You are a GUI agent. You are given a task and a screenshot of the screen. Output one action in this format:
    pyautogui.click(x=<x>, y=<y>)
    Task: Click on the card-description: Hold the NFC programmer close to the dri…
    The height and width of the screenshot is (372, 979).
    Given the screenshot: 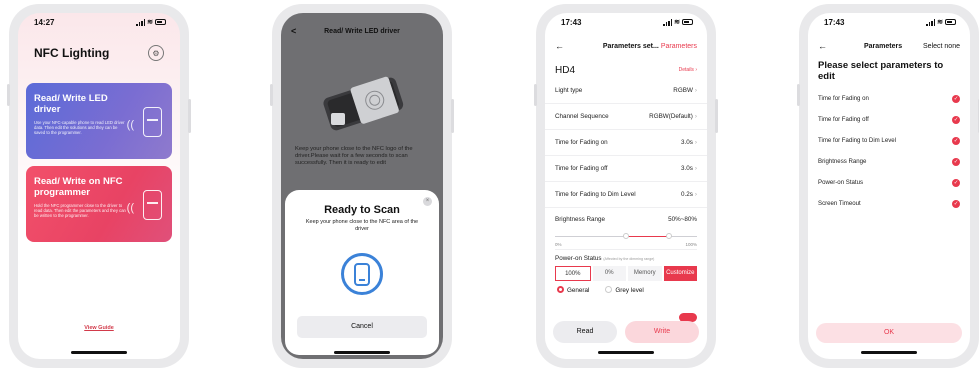 What is the action you would take?
    pyautogui.click(x=80, y=211)
    